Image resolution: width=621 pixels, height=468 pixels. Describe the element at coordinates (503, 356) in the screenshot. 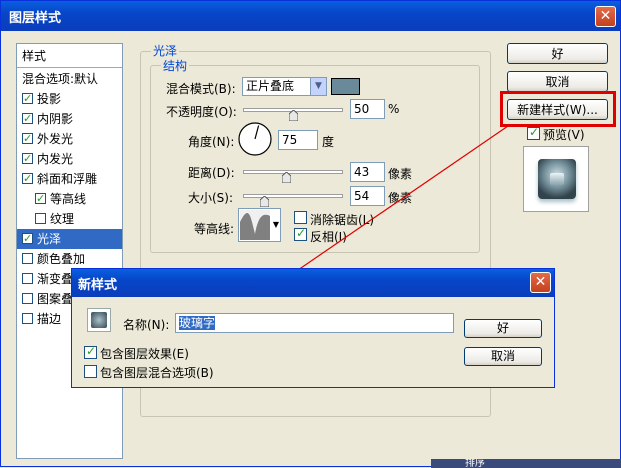

I see `dialog-cancel-button: 取消` at that location.